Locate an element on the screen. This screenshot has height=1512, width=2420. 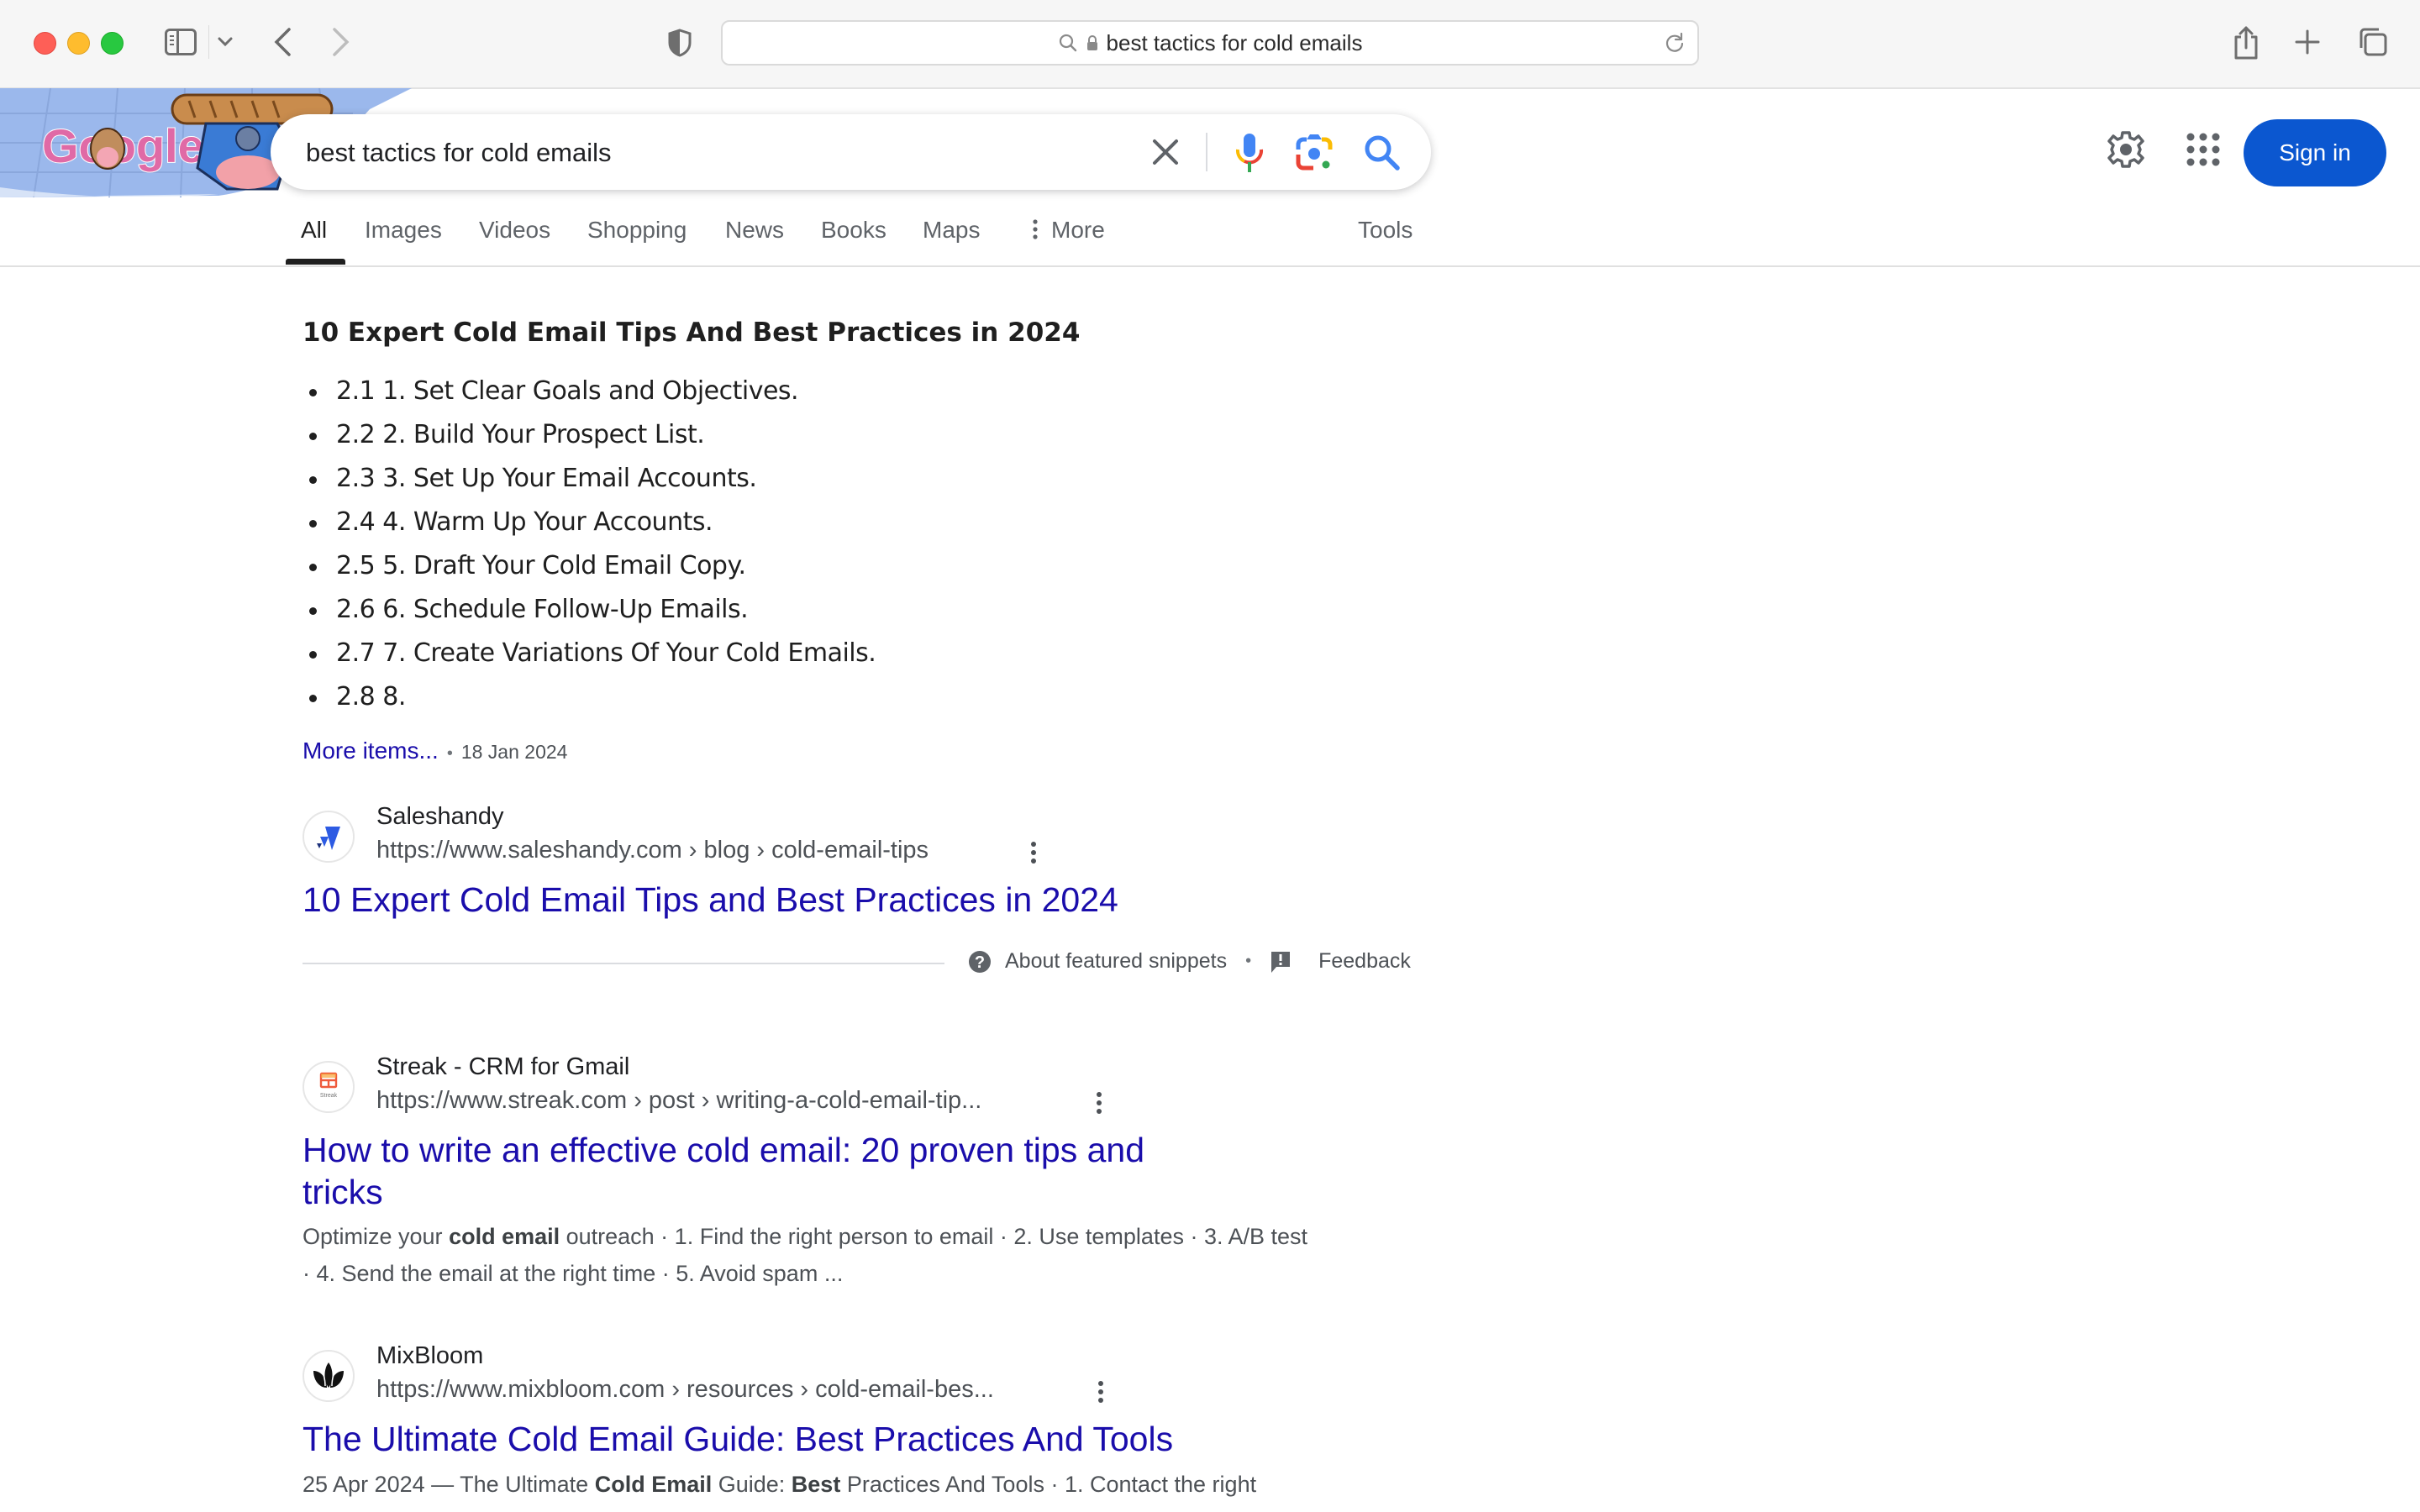
back-button is located at coordinates (282, 42).